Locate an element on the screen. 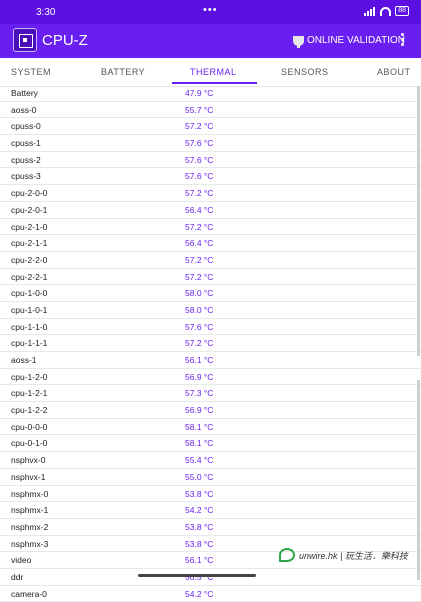 The image size is (421, 602). sensor-name: cpu-1-1-0 is located at coordinates (29, 326).